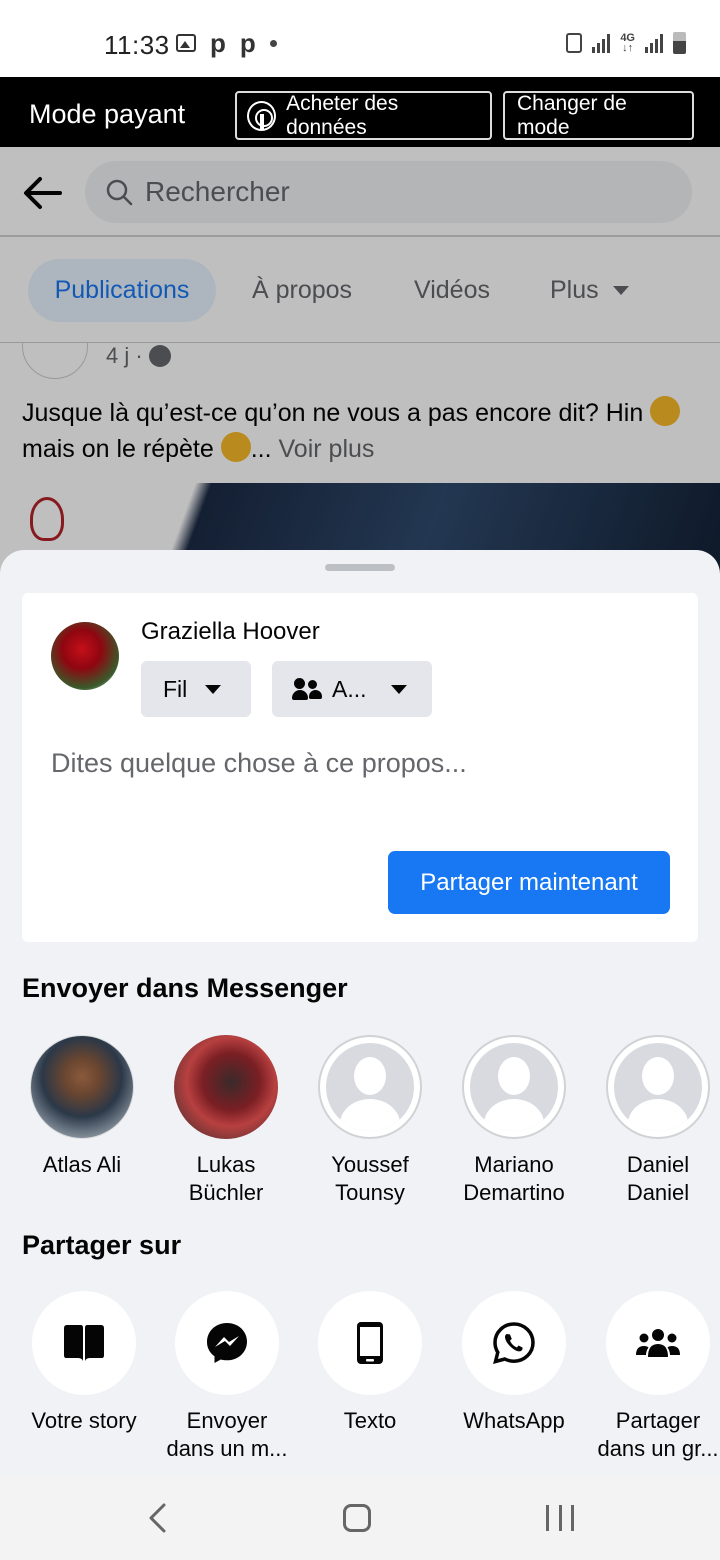  Describe the element at coordinates (529, 882) in the screenshot. I see `share-now-button: Partager maintenant` at that location.